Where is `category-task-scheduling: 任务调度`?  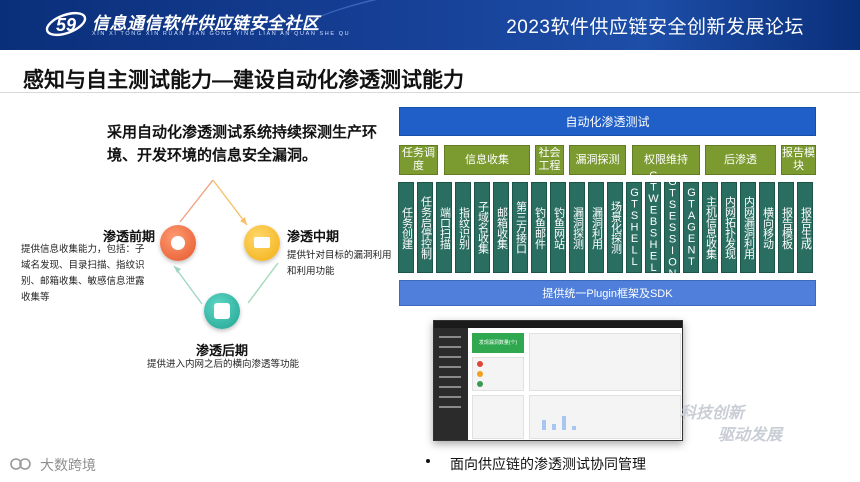 category-task-scheduling: 任务调度 is located at coordinates (418, 160).